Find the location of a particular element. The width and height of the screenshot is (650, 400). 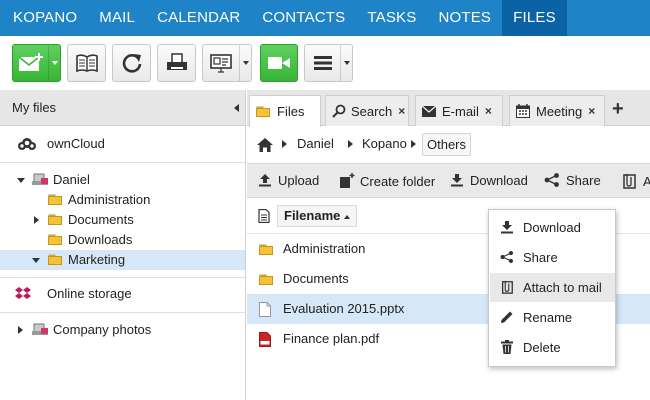

nav-calendar: CALENDAR is located at coordinates (198, 18).